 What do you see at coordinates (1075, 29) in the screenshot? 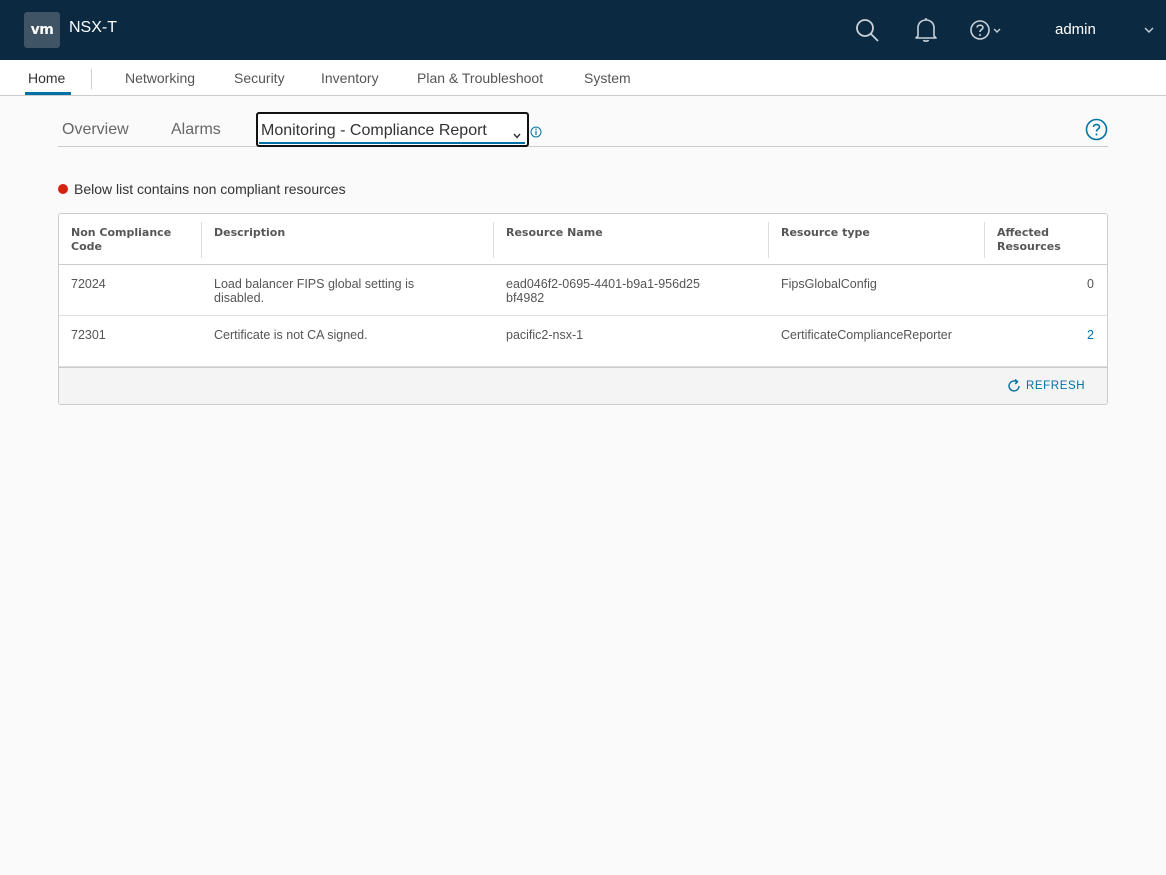
I see `user-menu: admin` at bounding box center [1075, 29].